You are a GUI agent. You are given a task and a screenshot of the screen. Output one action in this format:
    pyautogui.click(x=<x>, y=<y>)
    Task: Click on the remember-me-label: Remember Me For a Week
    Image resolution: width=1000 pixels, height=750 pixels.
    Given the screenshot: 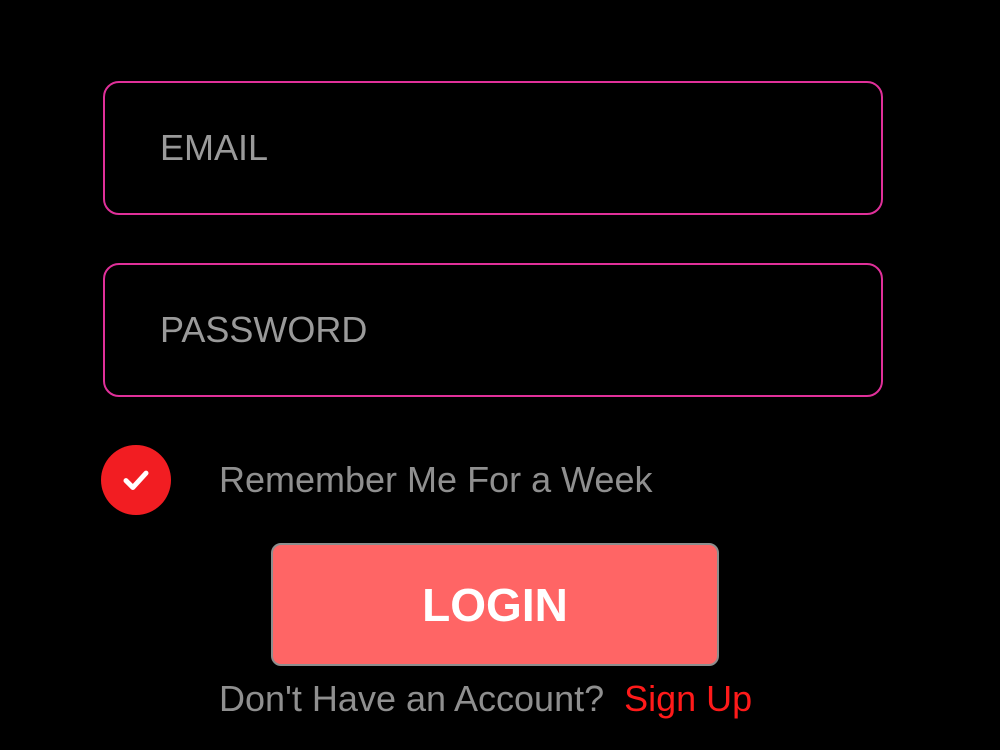 What is the action you would take?
    pyautogui.click(x=436, y=479)
    